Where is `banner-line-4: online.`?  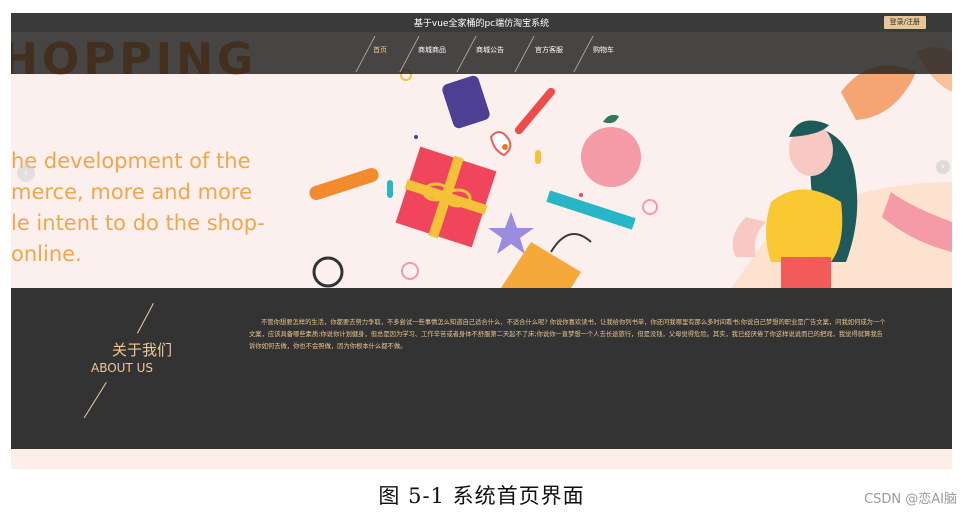
banner-line-4: online. is located at coordinates (46, 254).